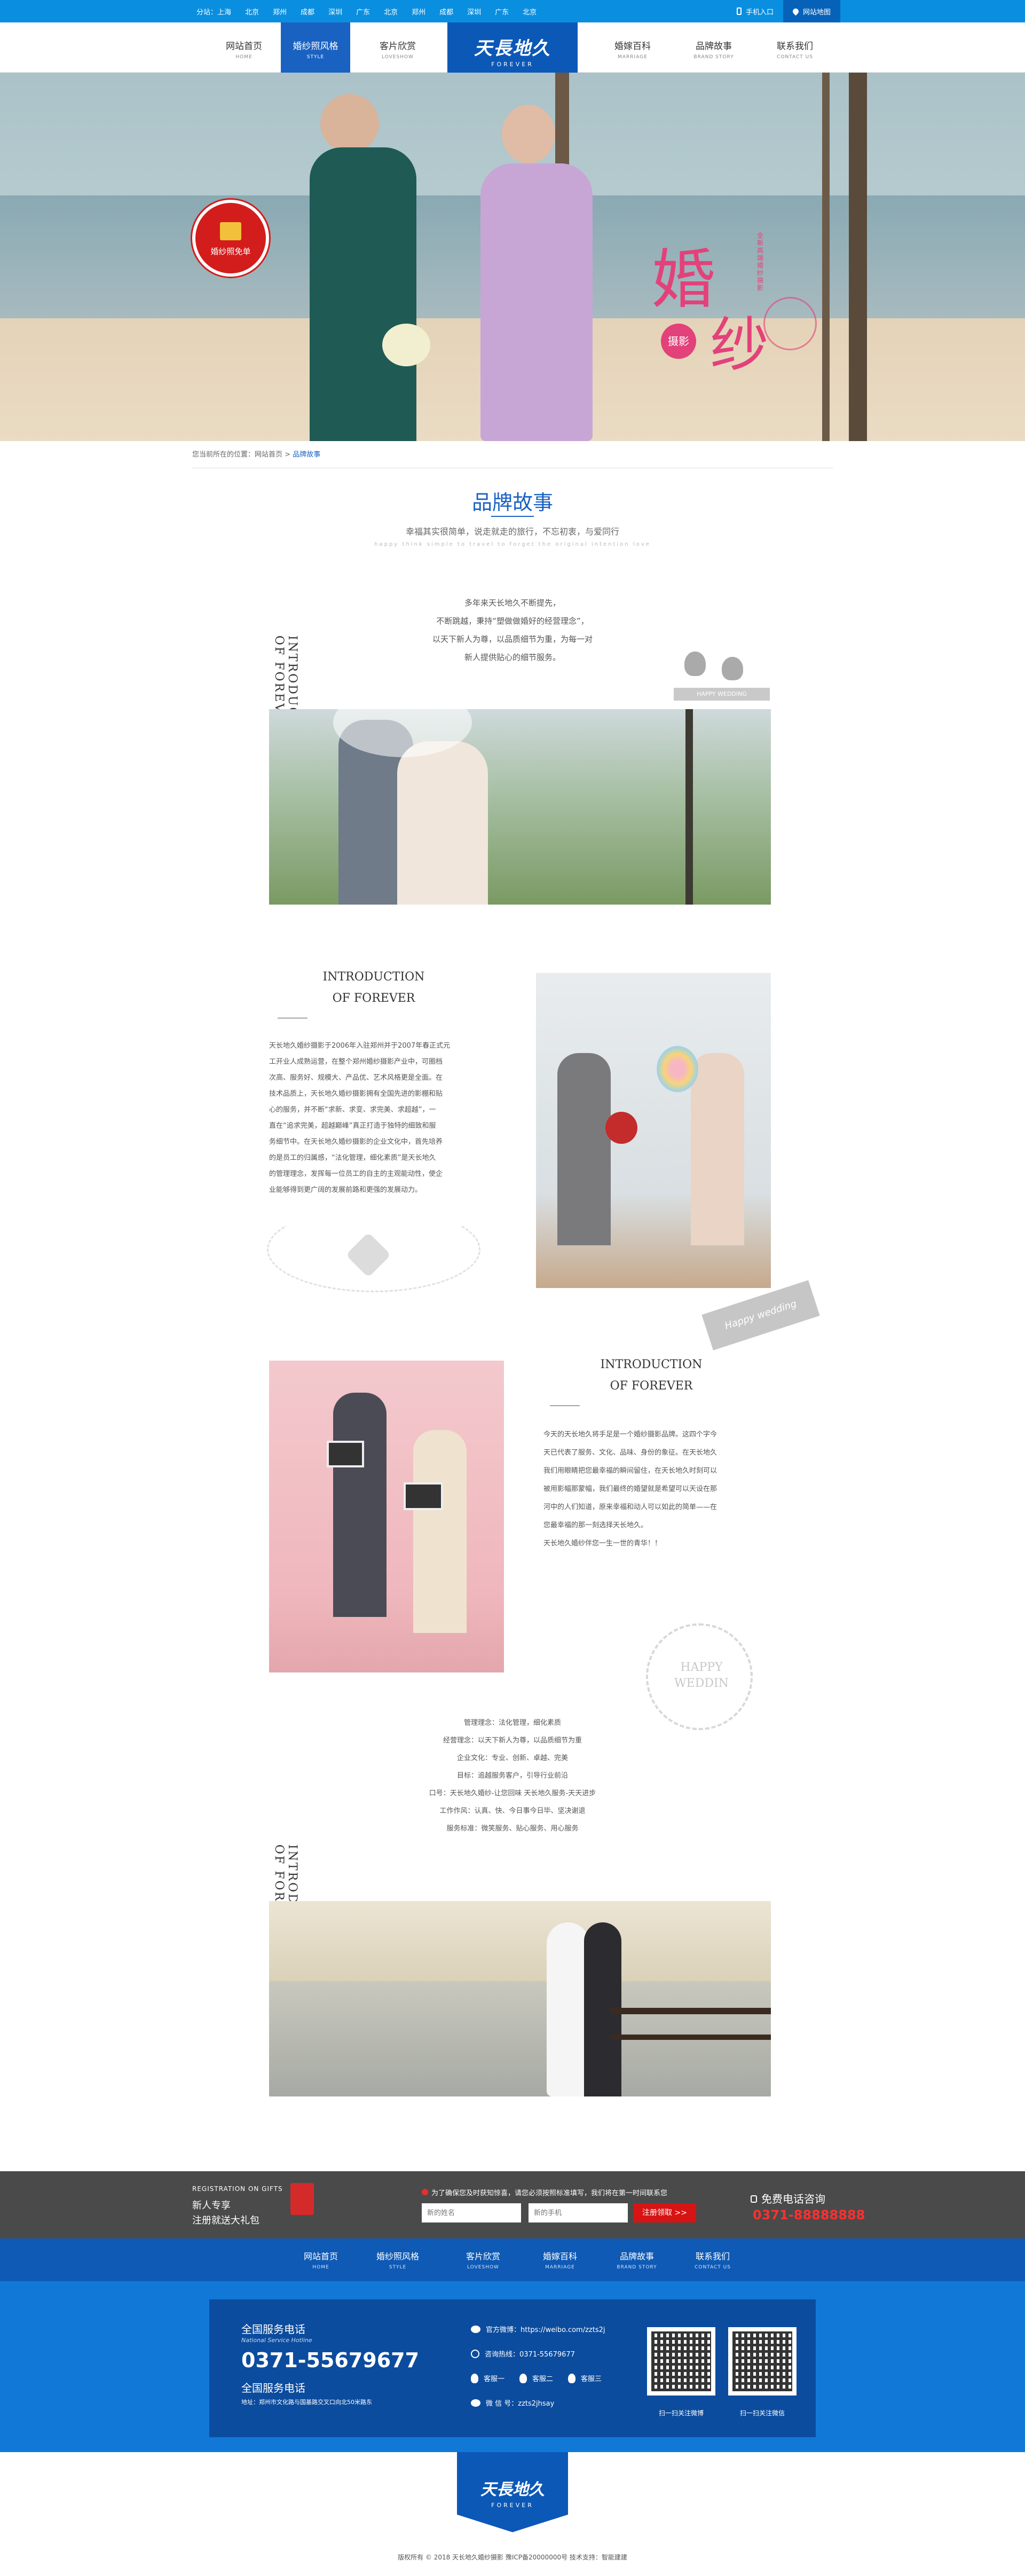 This screenshot has height=2576, width=1025. What do you see at coordinates (345, 1190) in the screenshot?
I see `text-line: 业能够得到更广阔的发展前路和更强的发展动力。` at bounding box center [345, 1190].